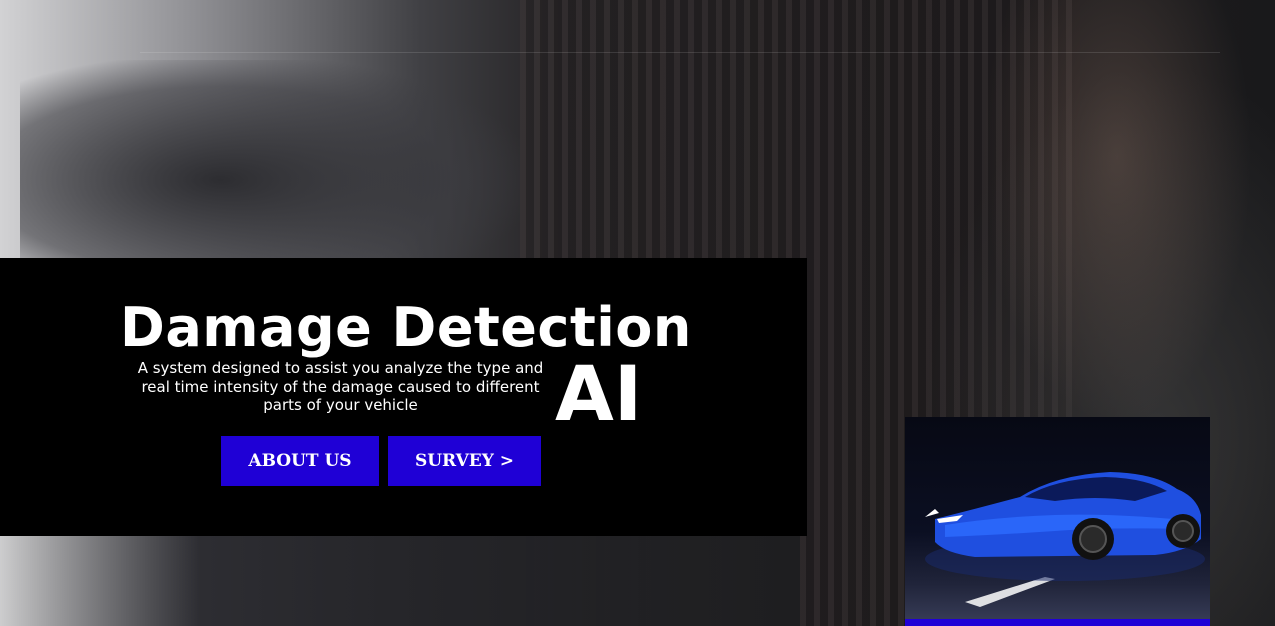 This screenshot has height=626, width=1275. Describe the element at coordinates (1065, 539) in the screenshot. I see `sports-car-image` at that location.